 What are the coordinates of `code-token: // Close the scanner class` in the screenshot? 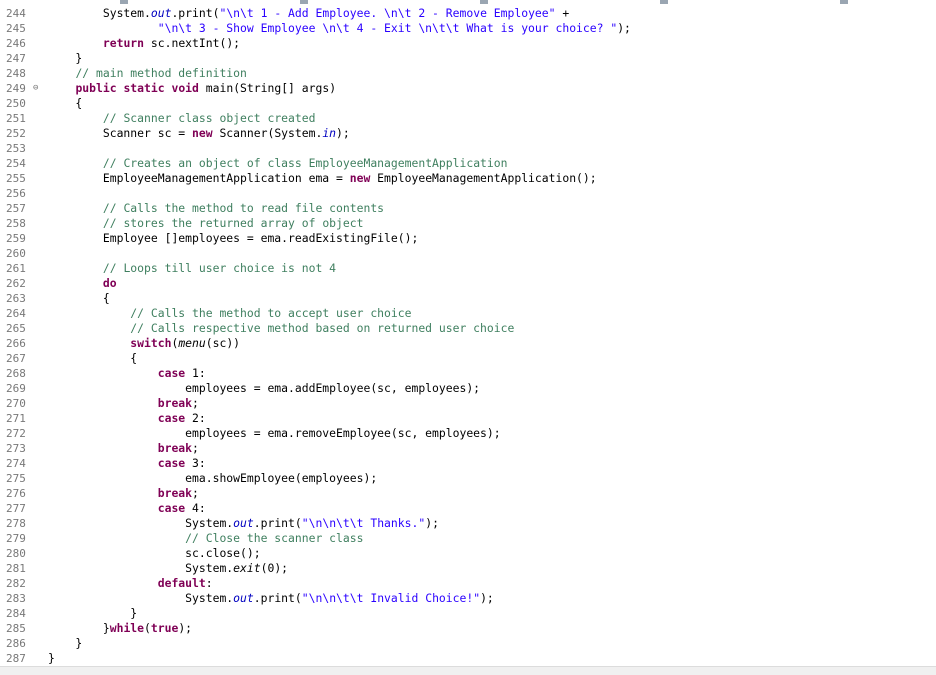 It's located at (274, 538).